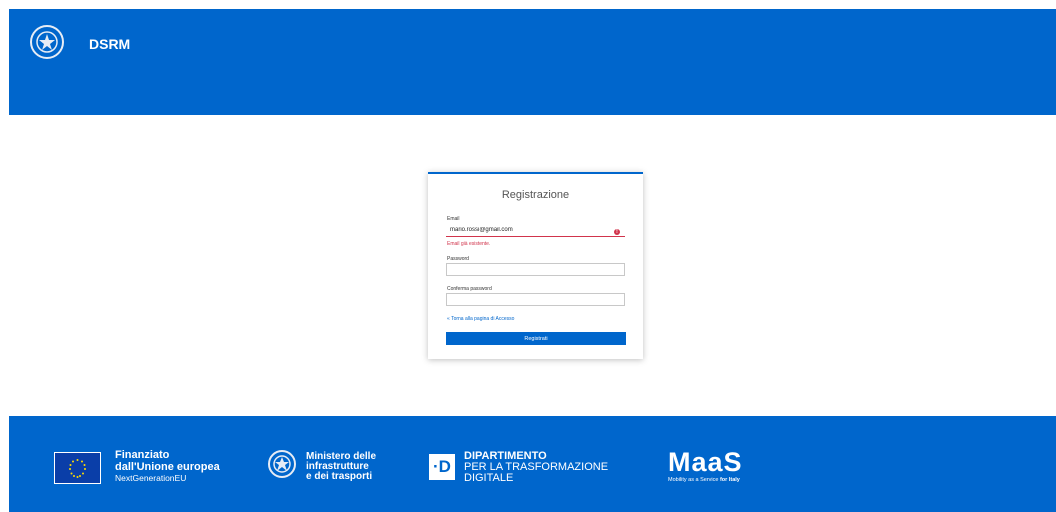  I want to click on register-button: Registrati, so click(536, 338).